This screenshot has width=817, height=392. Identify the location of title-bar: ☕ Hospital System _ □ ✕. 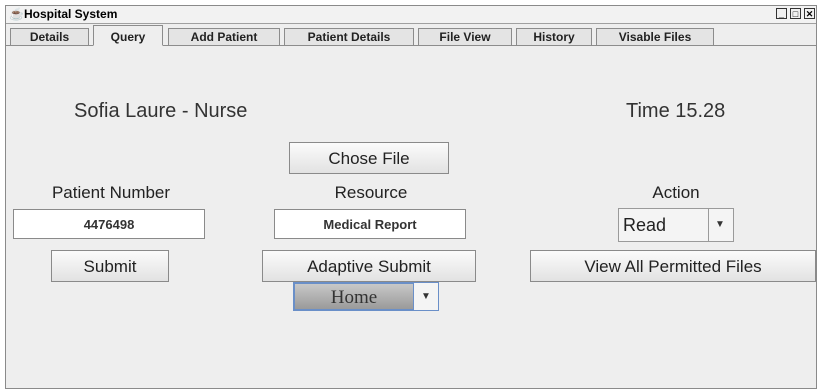
(411, 15).